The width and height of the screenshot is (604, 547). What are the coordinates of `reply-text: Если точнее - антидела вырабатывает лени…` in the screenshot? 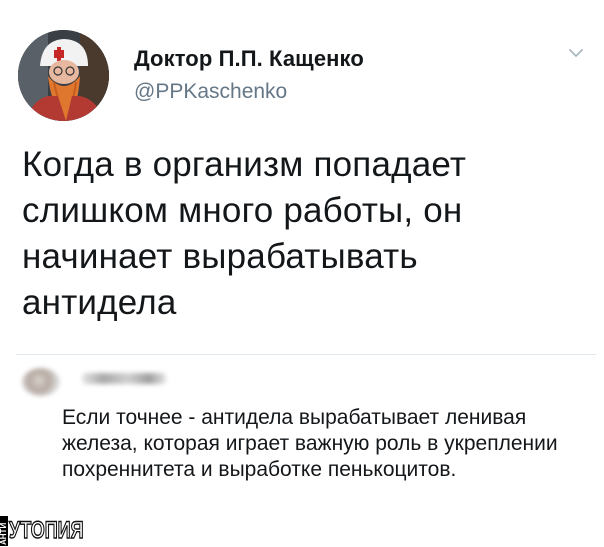 It's located at (310, 443).